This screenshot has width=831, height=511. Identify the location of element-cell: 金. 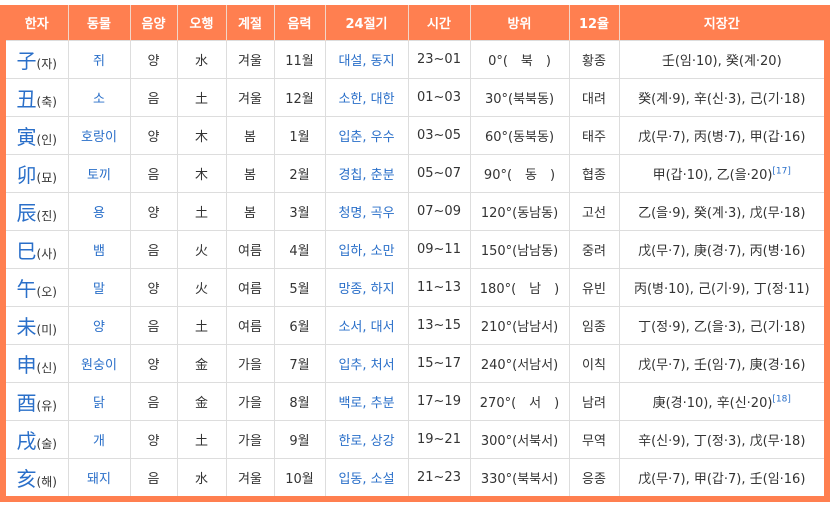
(201, 365).